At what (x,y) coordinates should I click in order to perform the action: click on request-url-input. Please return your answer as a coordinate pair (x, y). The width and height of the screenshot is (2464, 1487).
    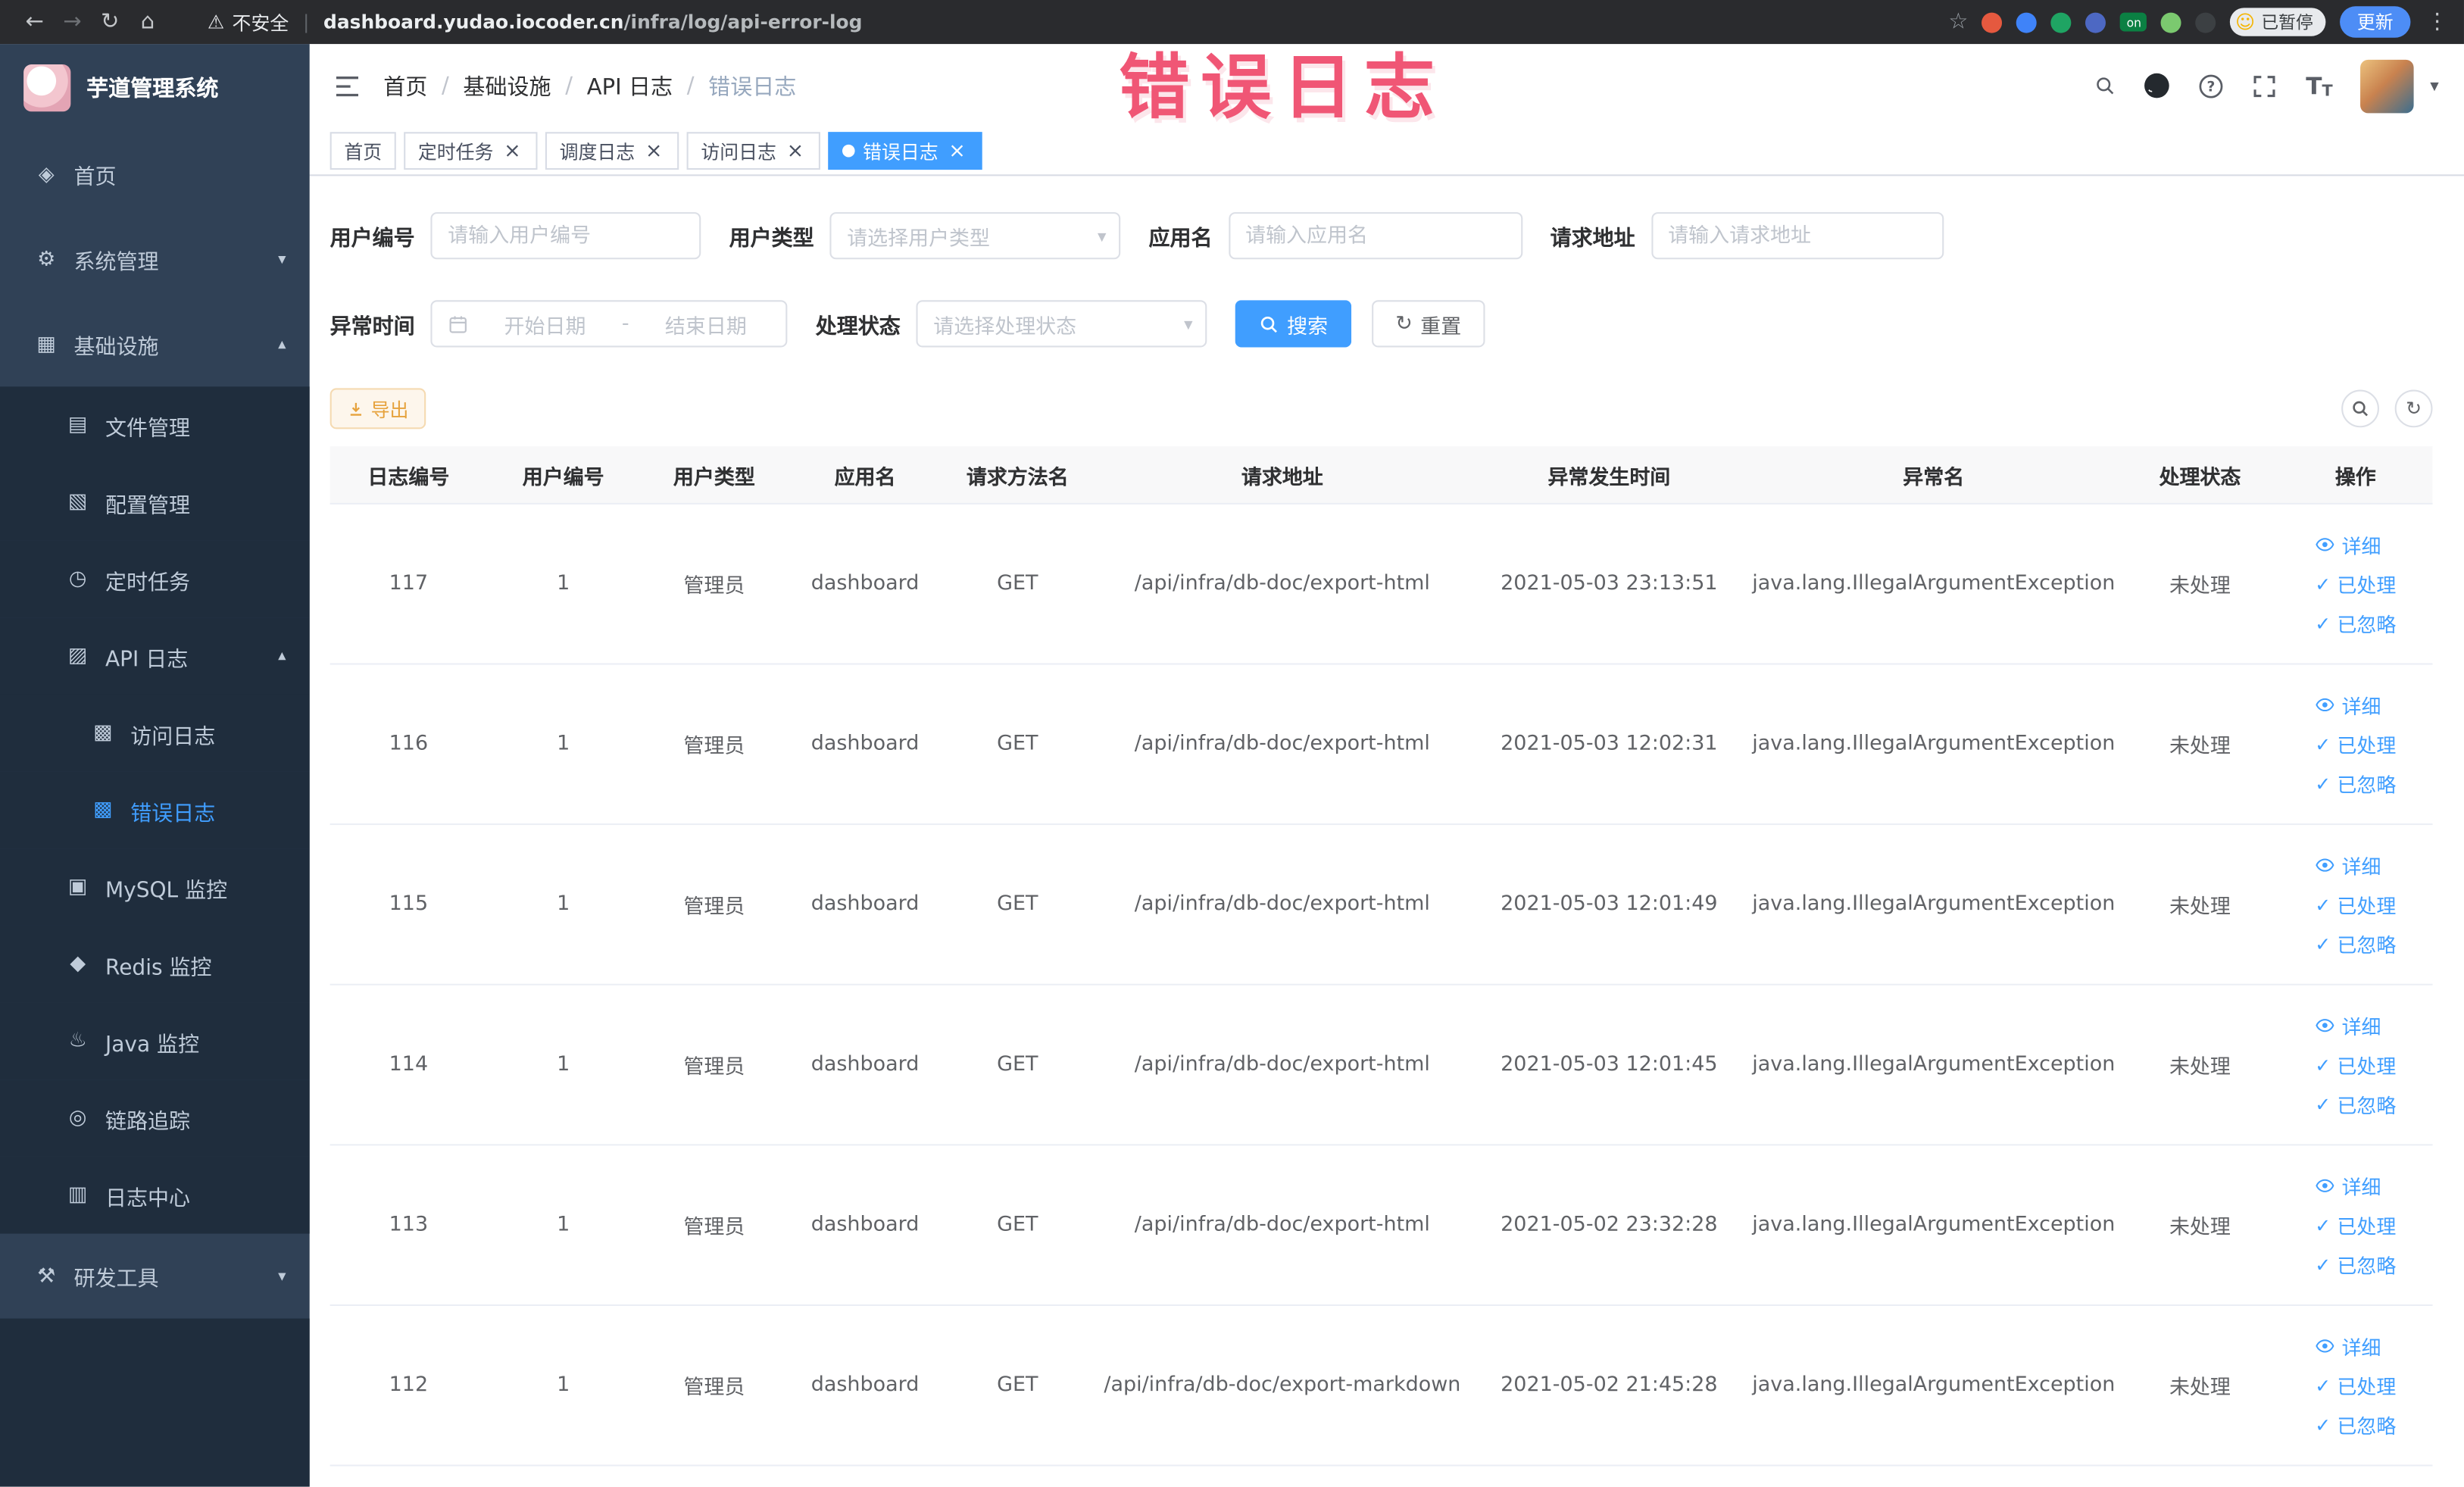
    Looking at the image, I should click on (1797, 236).